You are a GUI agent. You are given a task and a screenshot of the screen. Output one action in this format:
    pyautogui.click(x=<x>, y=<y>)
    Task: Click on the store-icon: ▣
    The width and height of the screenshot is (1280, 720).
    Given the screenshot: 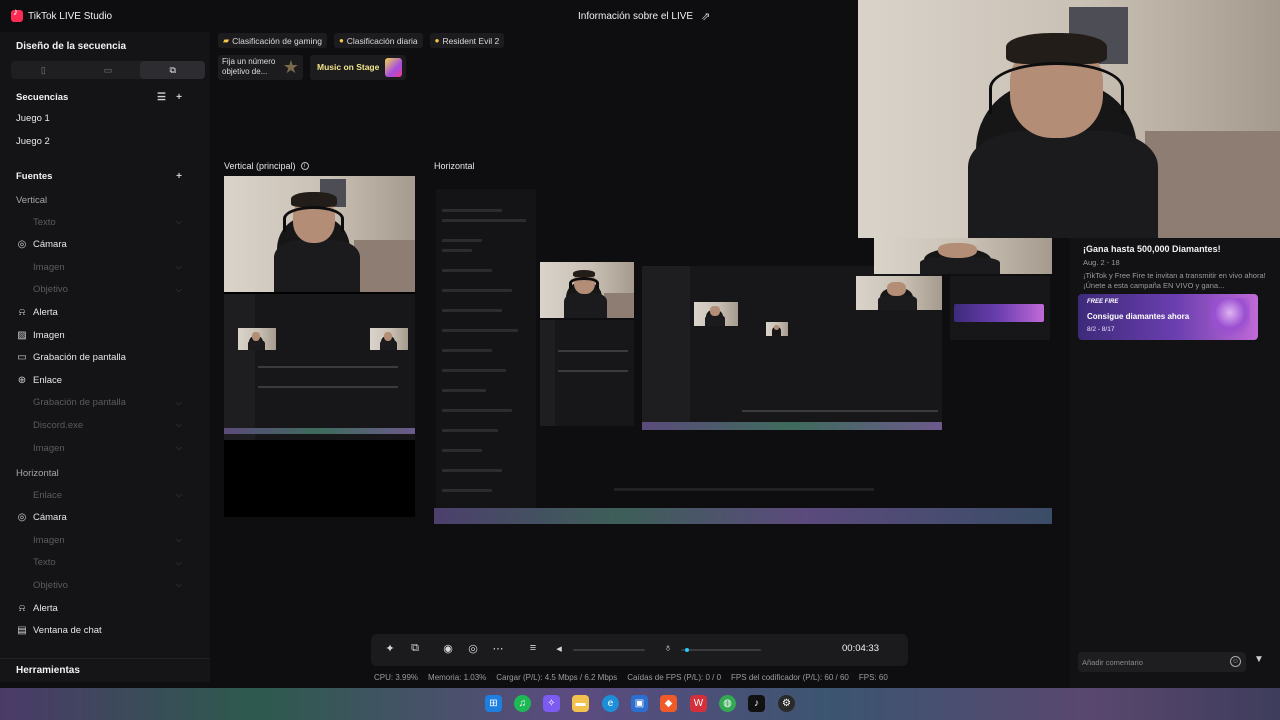 What is the action you would take?
    pyautogui.click(x=639, y=703)
    